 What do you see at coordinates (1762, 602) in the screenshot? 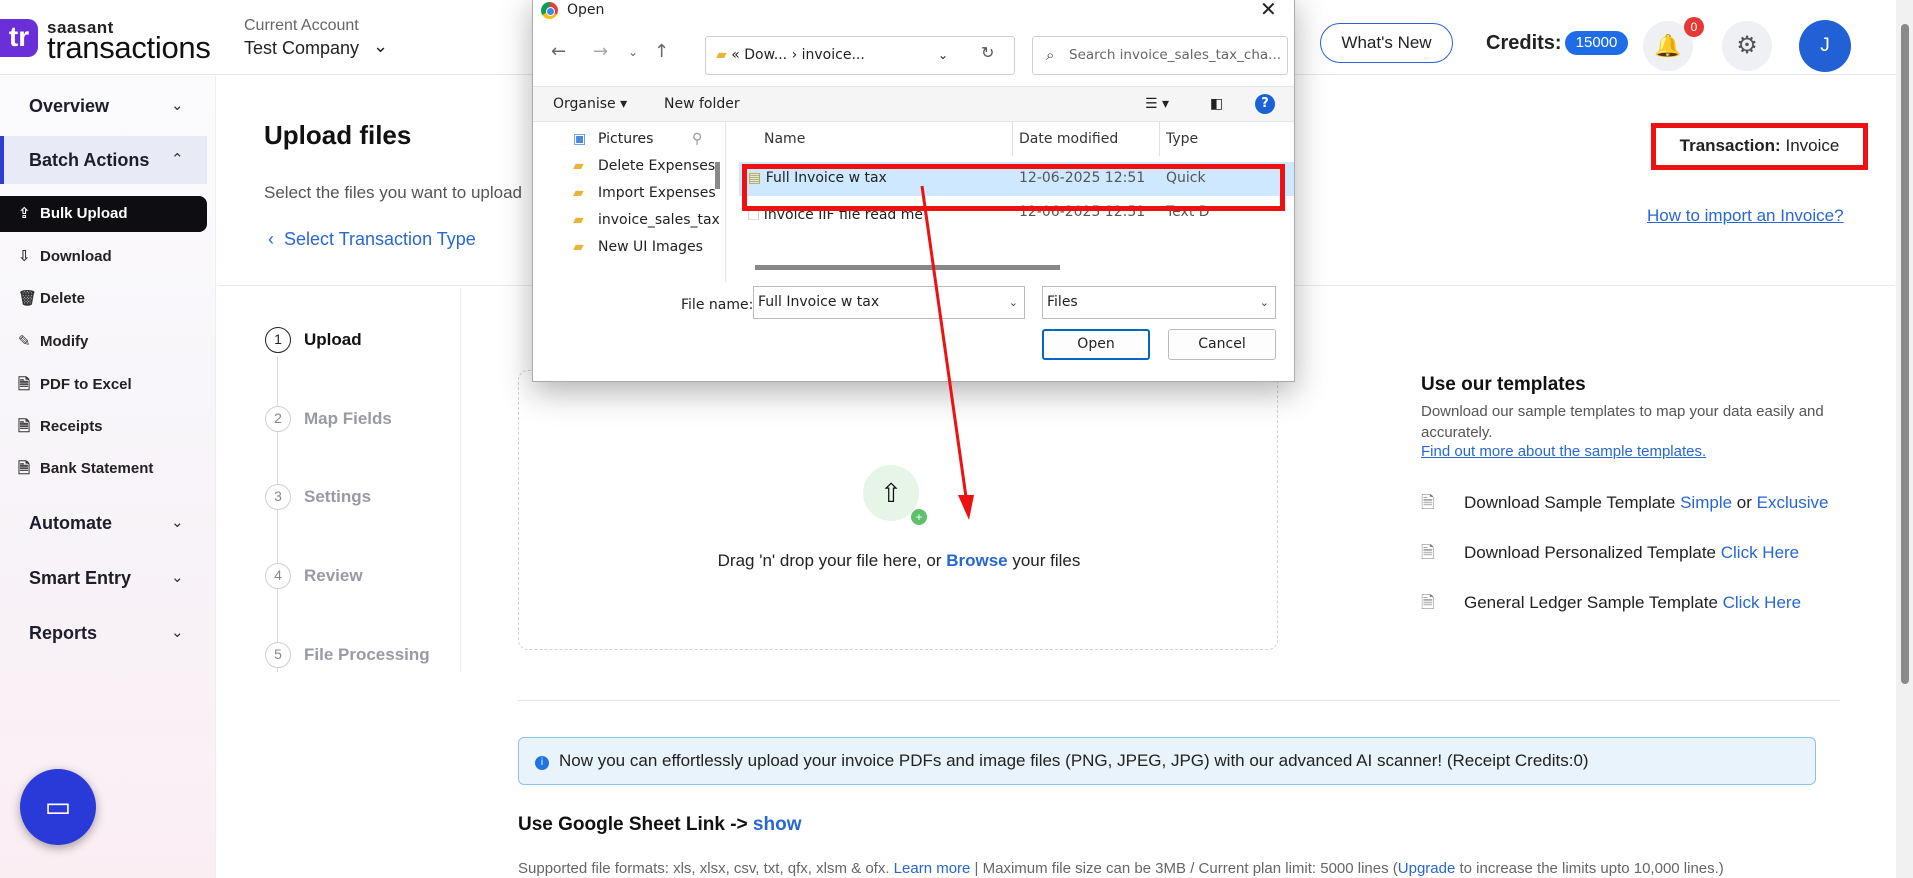
I see `general-ledger-template-link: Click Here` at bounding box center [1762, 602].